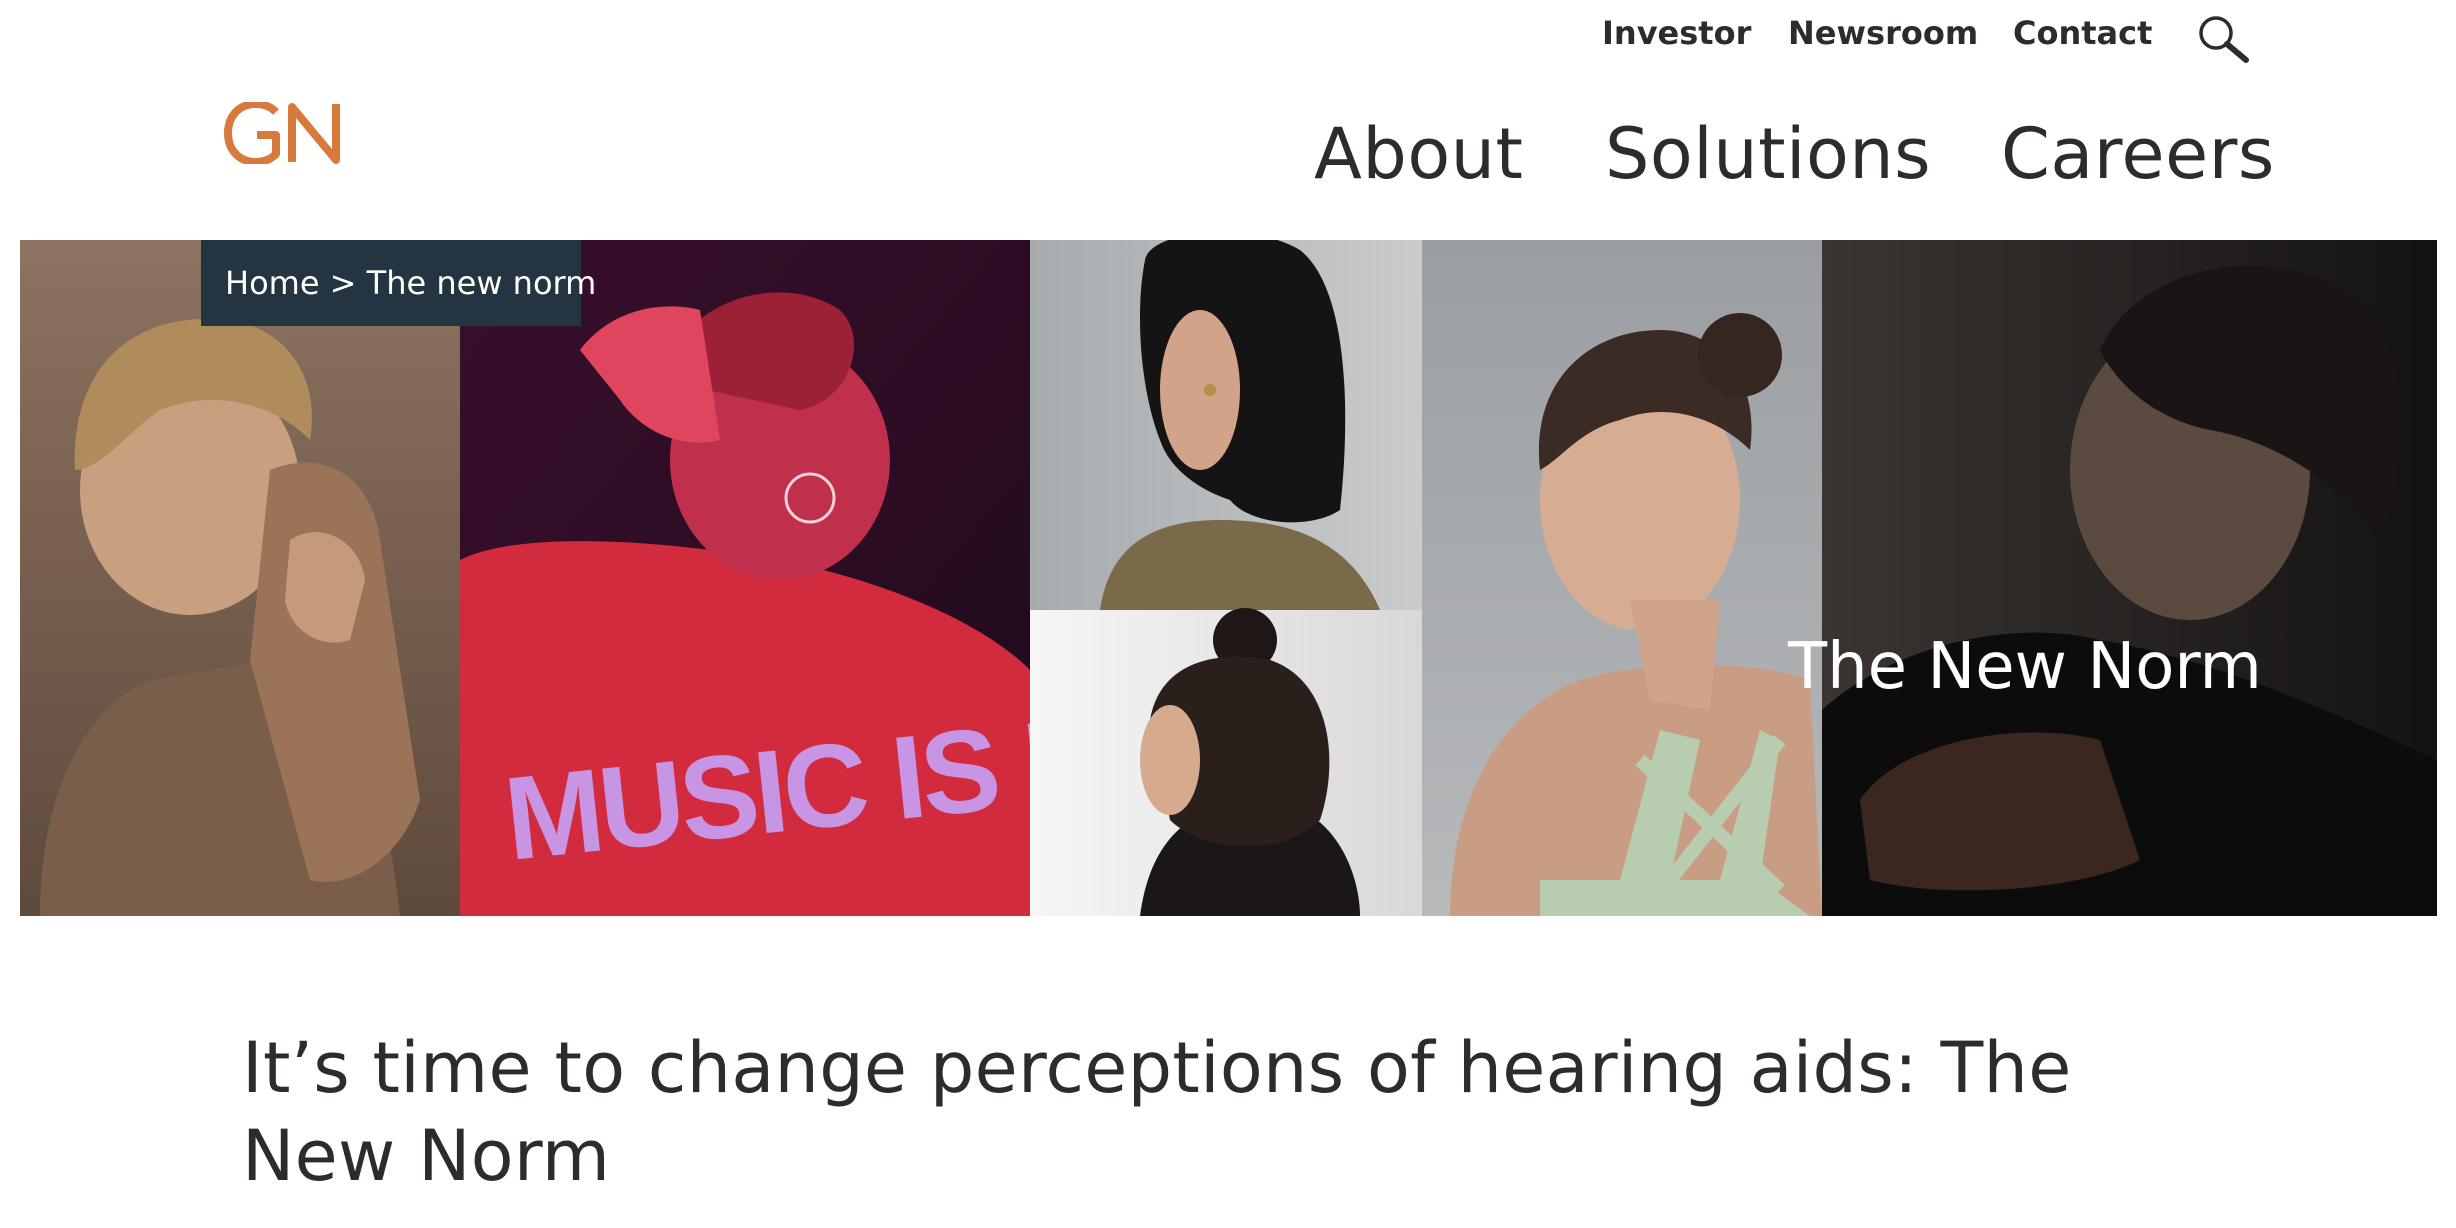 Image resolution: width=2456 pixels, height=1228 pixels. Describe the element at coordinates (1883, 33) in the screenshot. I see `nav-link-newsroom: Newsroom` at that location.